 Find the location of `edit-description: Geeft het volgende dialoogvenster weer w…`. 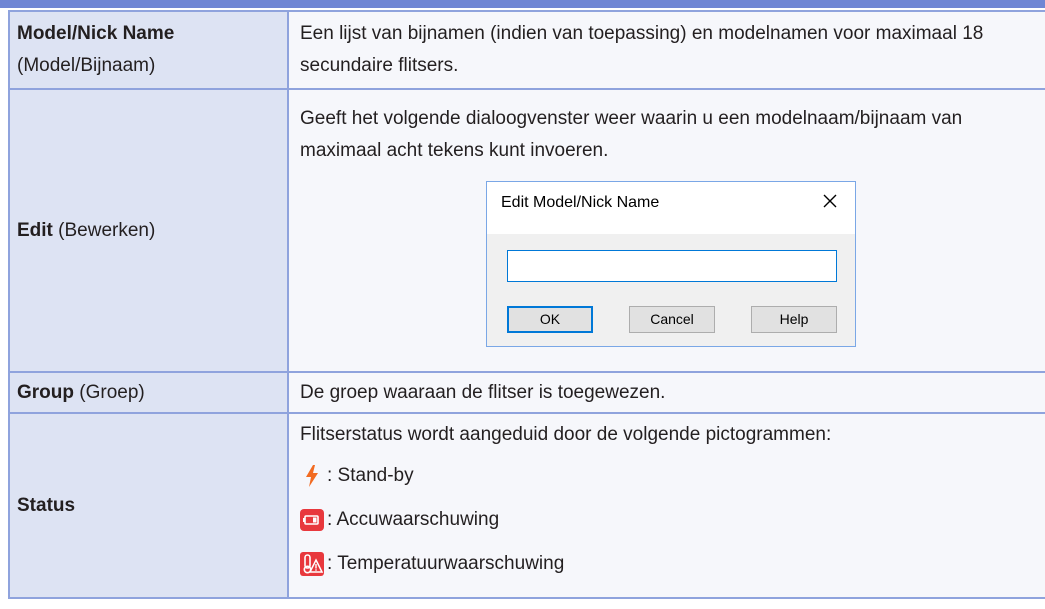

edit-description: Geeft het volgende dialoogvenster weer w… is located at coordinates (631, 134).